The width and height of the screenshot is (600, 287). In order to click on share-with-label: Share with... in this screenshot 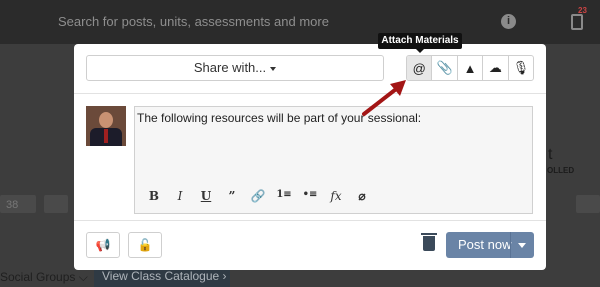, I will do `click(230, 67)`.